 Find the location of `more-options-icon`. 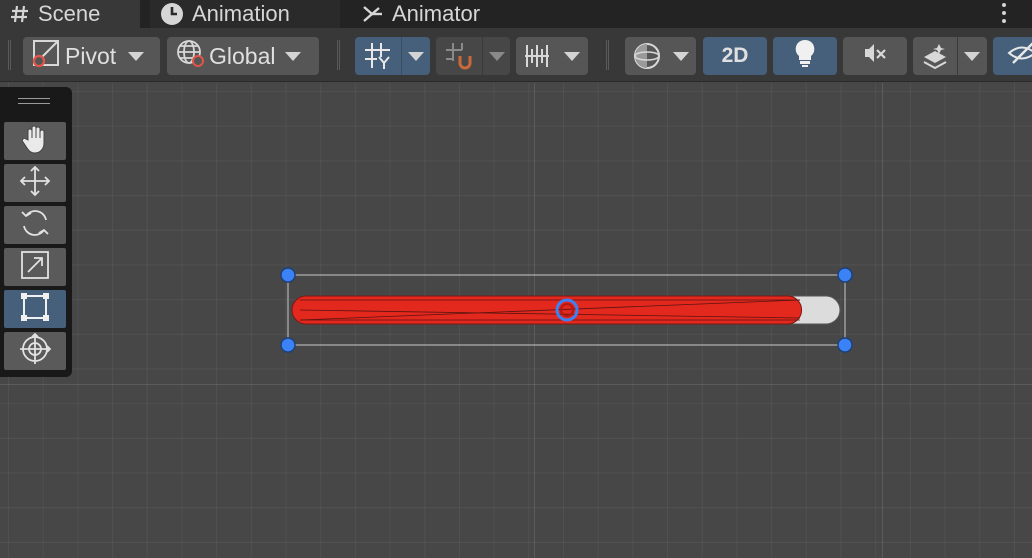

more-options-icon is located at coordinates (1004, 13).